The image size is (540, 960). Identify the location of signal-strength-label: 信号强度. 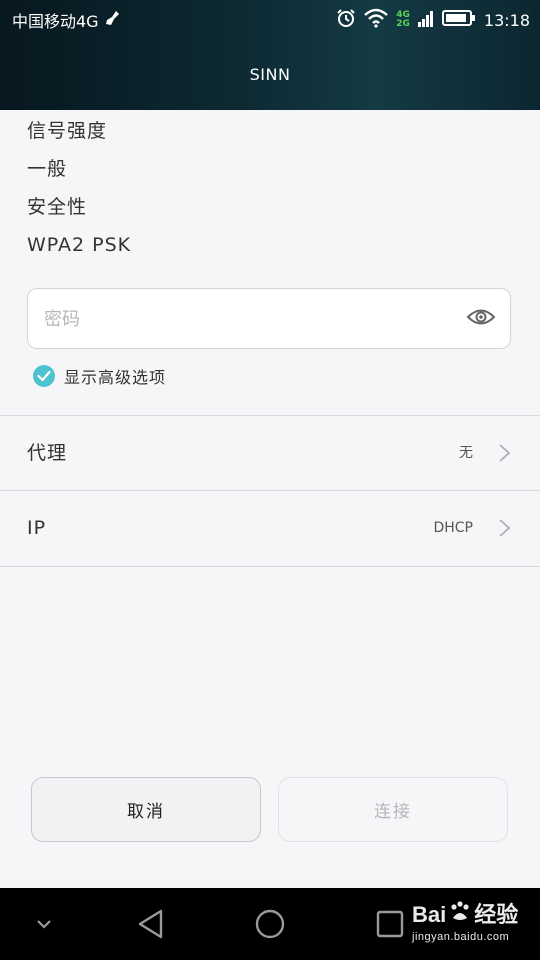
(67, 131).